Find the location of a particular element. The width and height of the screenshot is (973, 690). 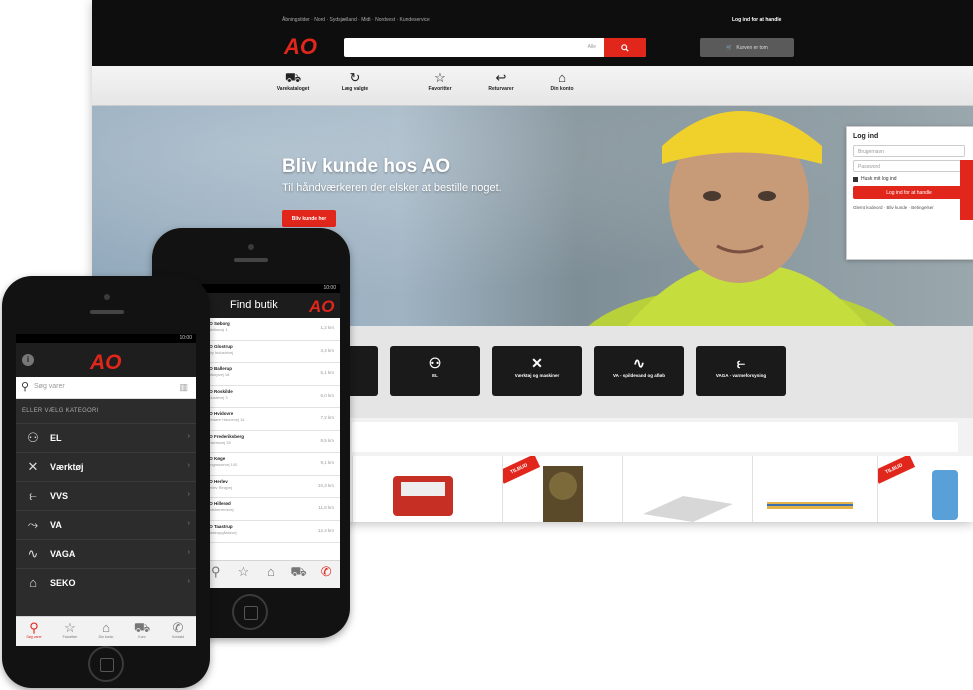

info-icon: i is located at coordinates (28, 360).